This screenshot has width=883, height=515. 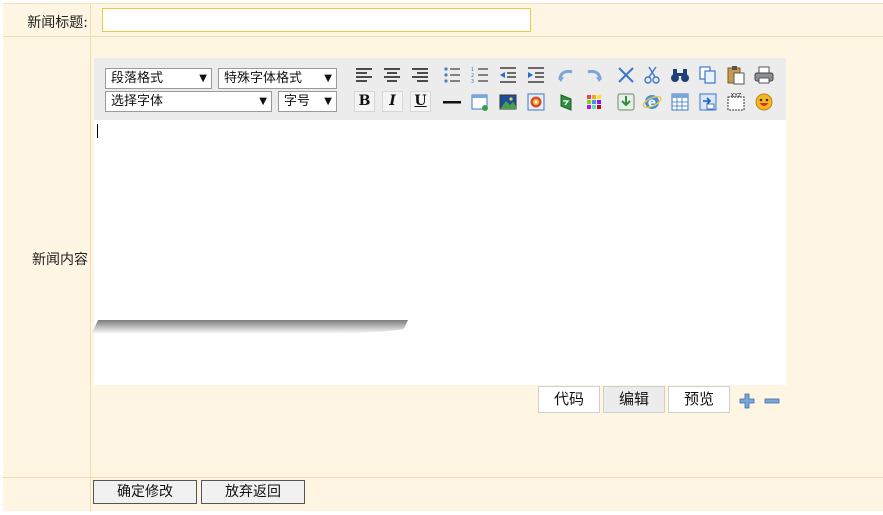 I want to click on marquee-text-icon: XYZ, so click(x=736, y=102).